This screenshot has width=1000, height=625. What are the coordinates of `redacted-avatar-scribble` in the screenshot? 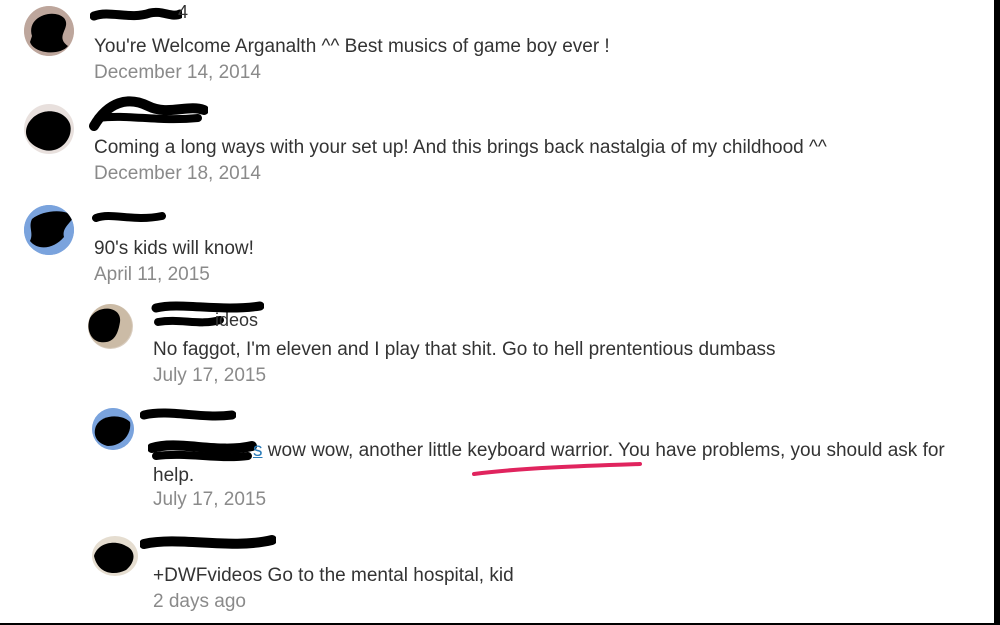 It's located at (114, 558).